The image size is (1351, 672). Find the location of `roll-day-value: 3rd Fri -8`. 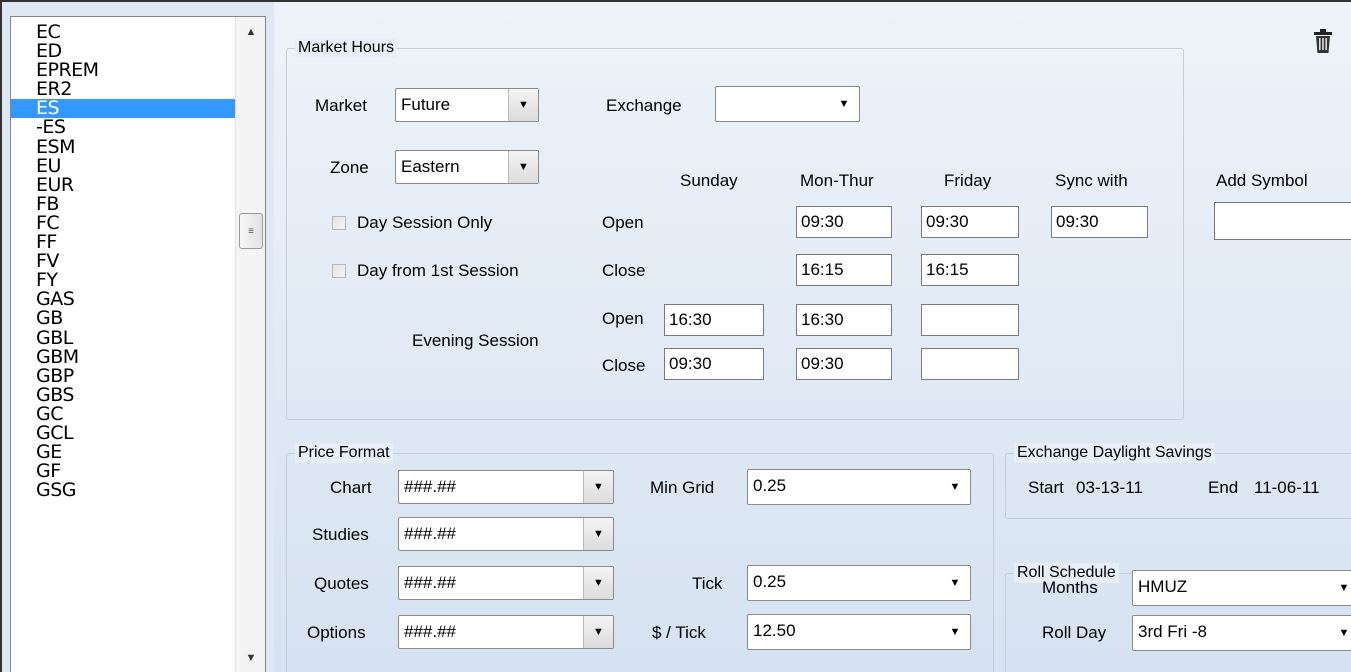

roll-day-value: 3rd Fri -8 is located at coordinates (1172, 631).